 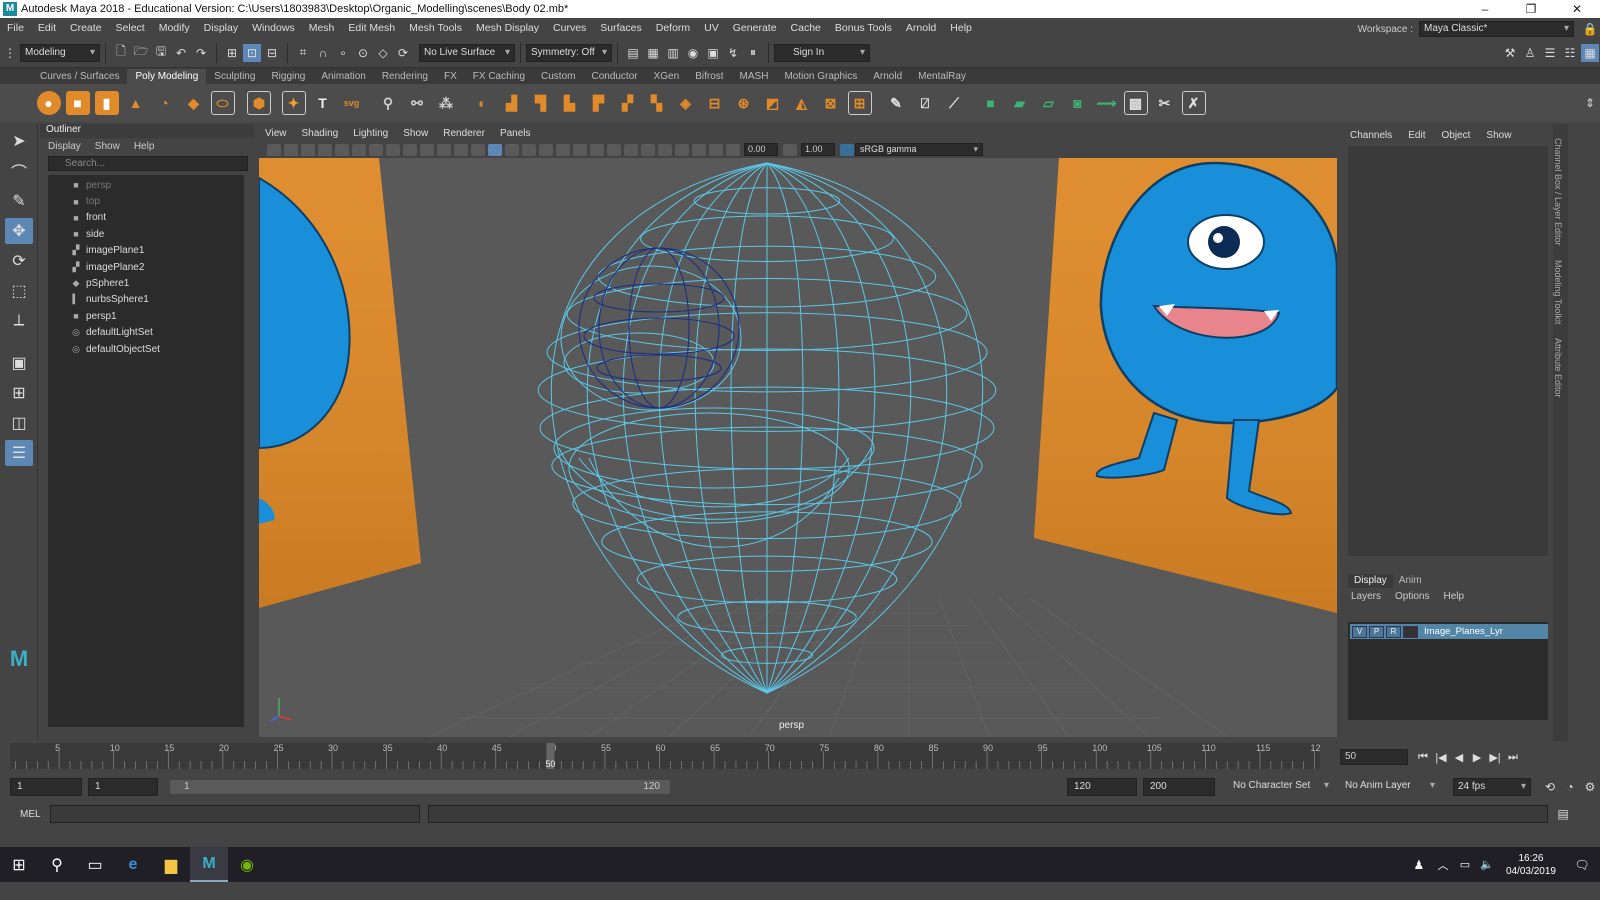 What do you see at coordinates (942, 76) in the screenshot?
I see `shelf-tab-mentalray: MentalRay` at bounding box center [942, 76].